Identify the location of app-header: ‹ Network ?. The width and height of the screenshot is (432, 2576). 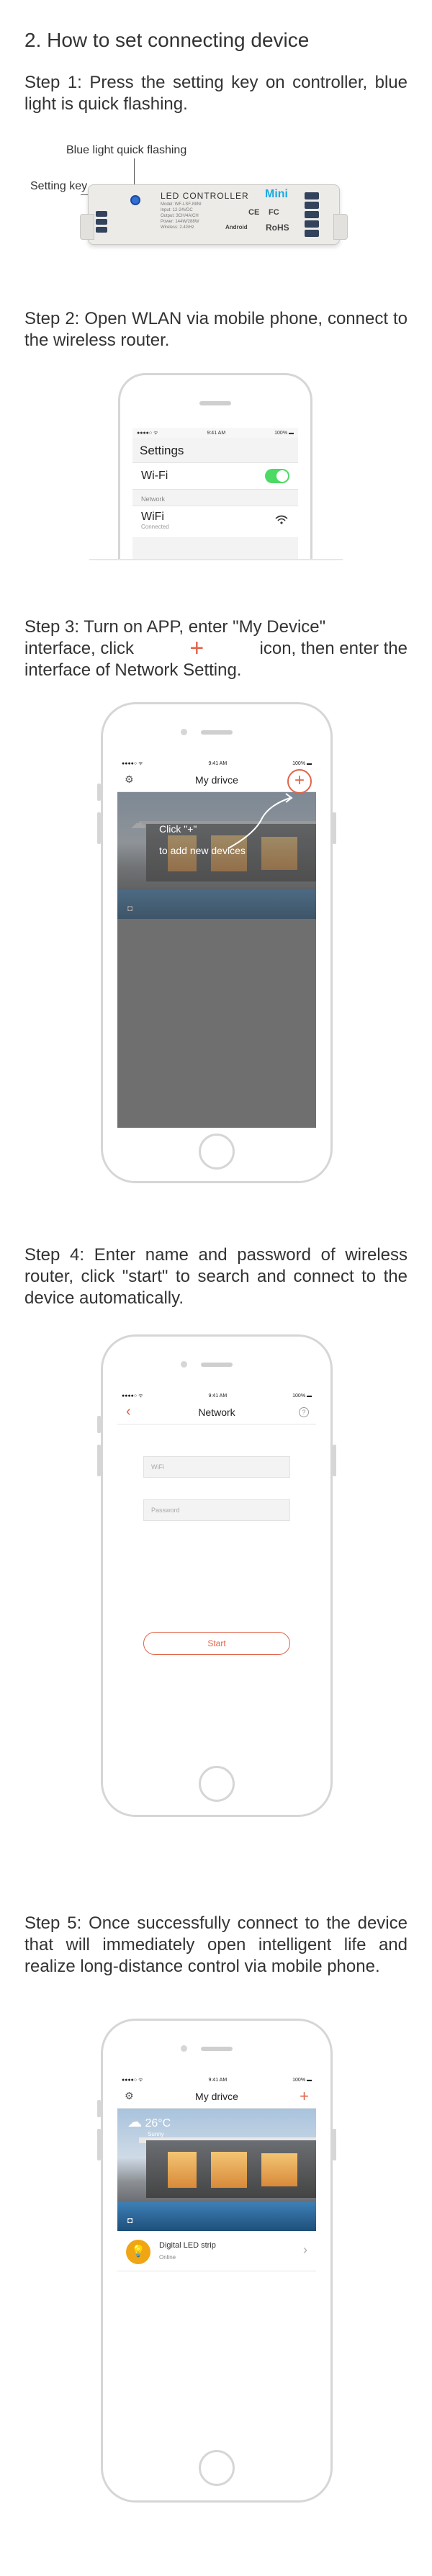
(216, 1412).